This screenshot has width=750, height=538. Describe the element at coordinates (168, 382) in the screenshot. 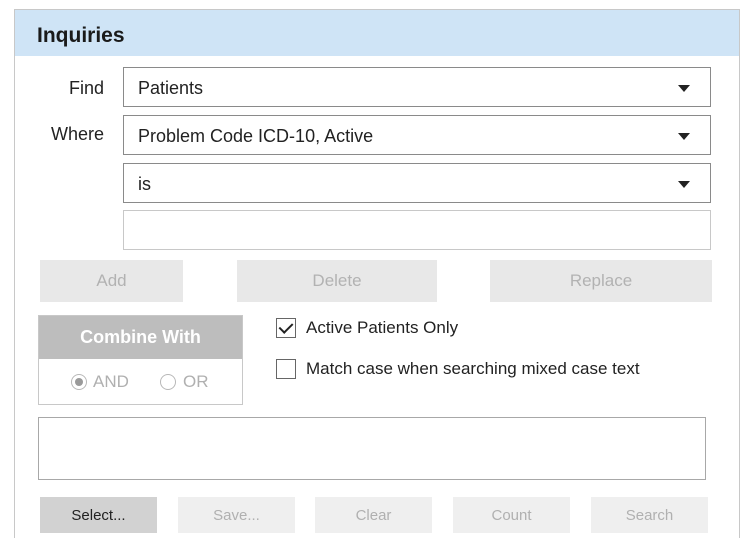

I see `or-radio` at that location.